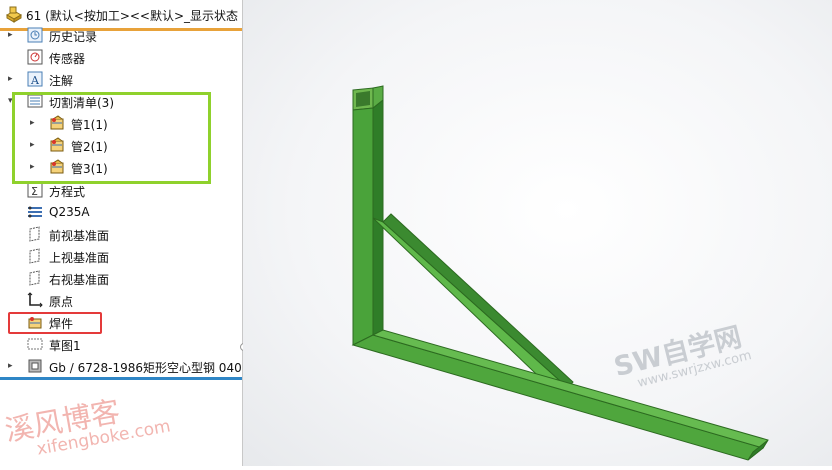 This screenshot has height=470, width=832. I want to click on tree-item-label: 上视基准面, so click(79, 258).